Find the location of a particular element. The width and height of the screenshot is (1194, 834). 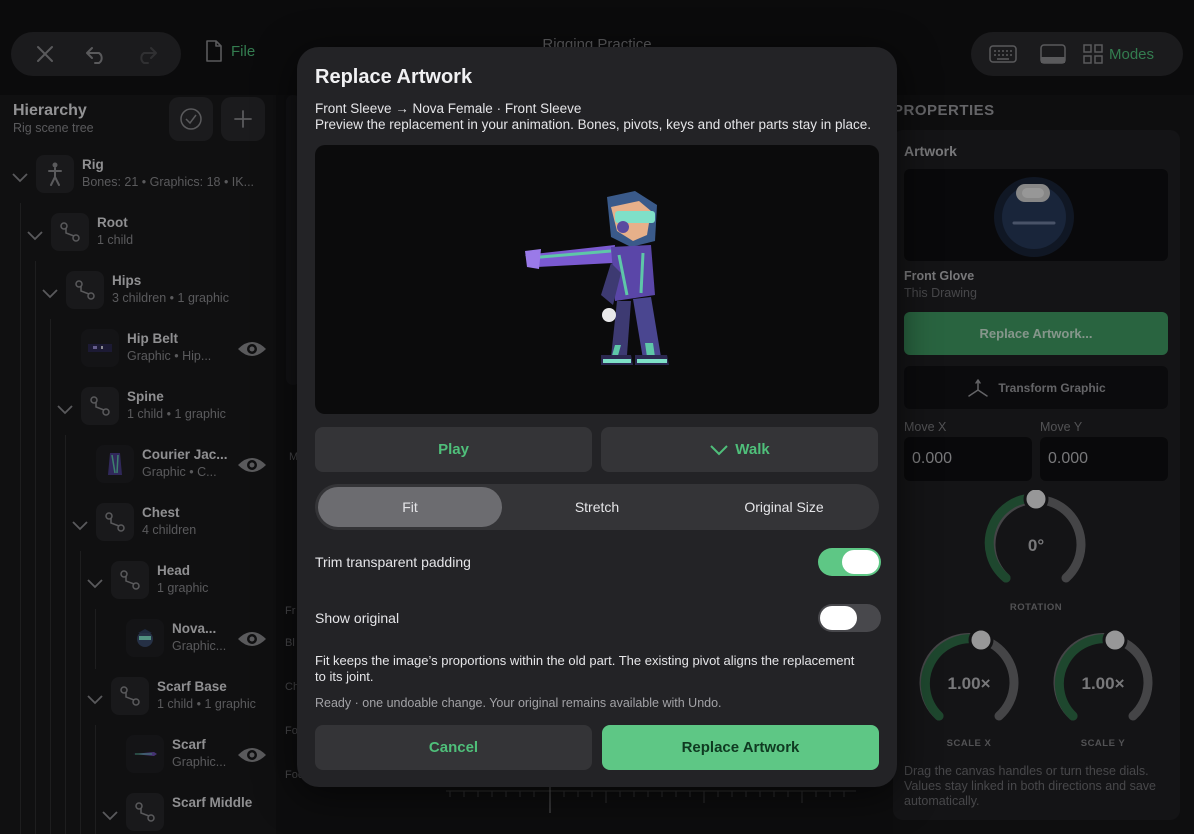

show-original-label: Show original is located at coordinates (357, 618).